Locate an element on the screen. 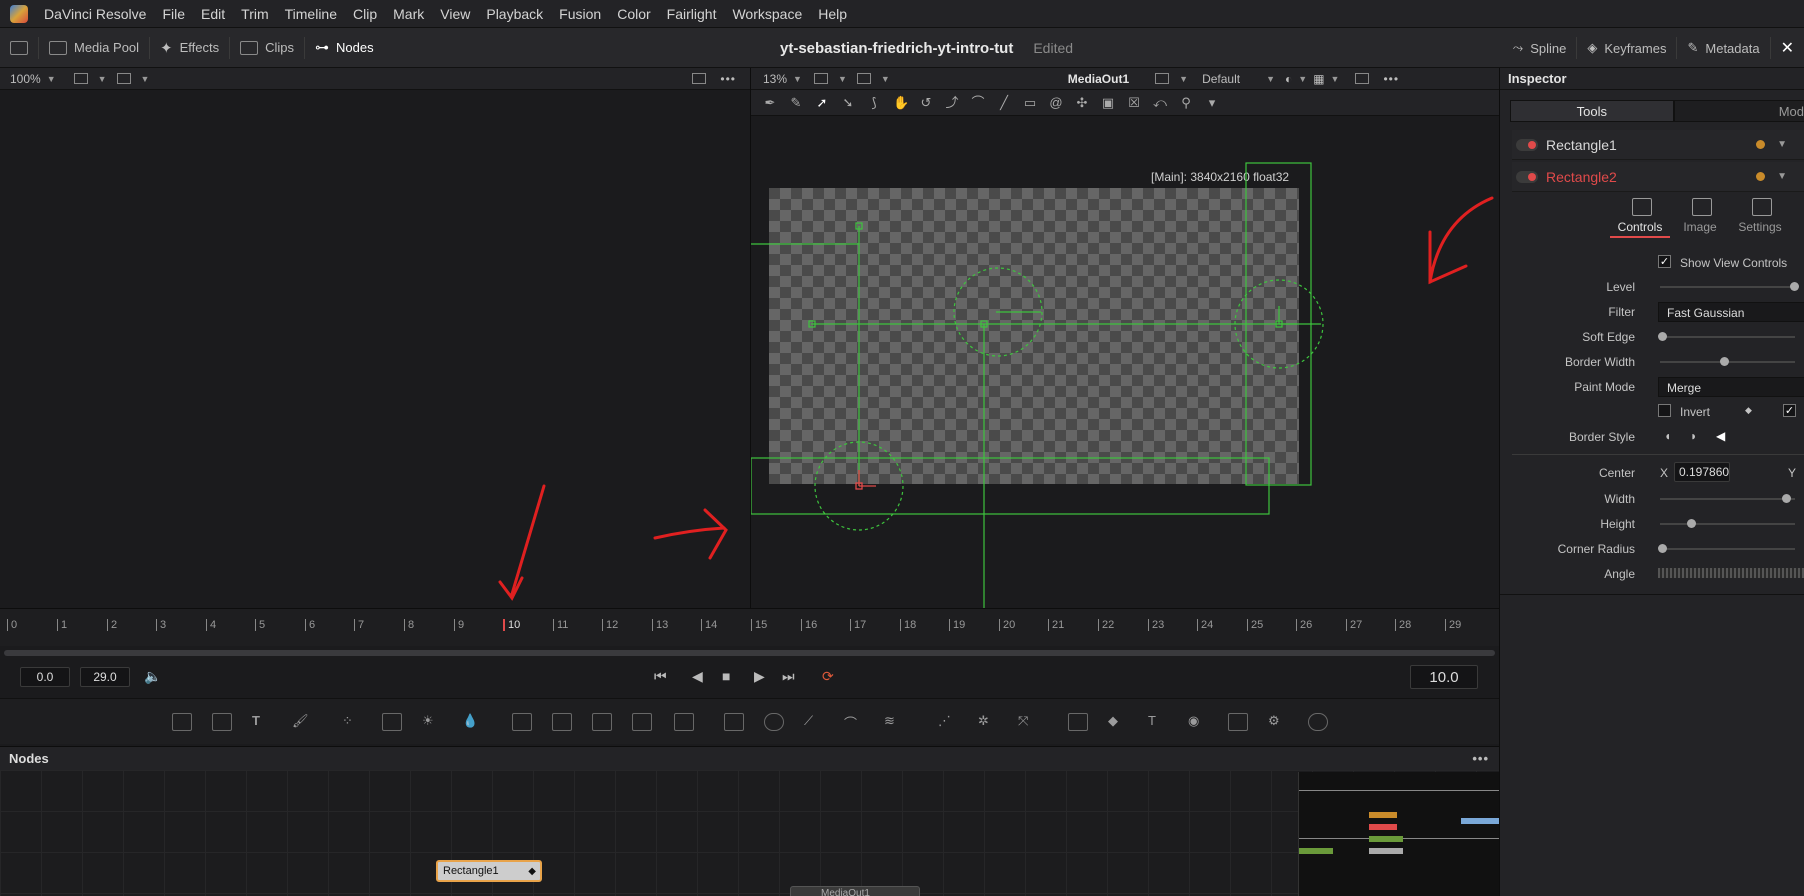 The image size is (1804, 896). imageplane3d-tool-icon is located at coordinates (1238, 722).